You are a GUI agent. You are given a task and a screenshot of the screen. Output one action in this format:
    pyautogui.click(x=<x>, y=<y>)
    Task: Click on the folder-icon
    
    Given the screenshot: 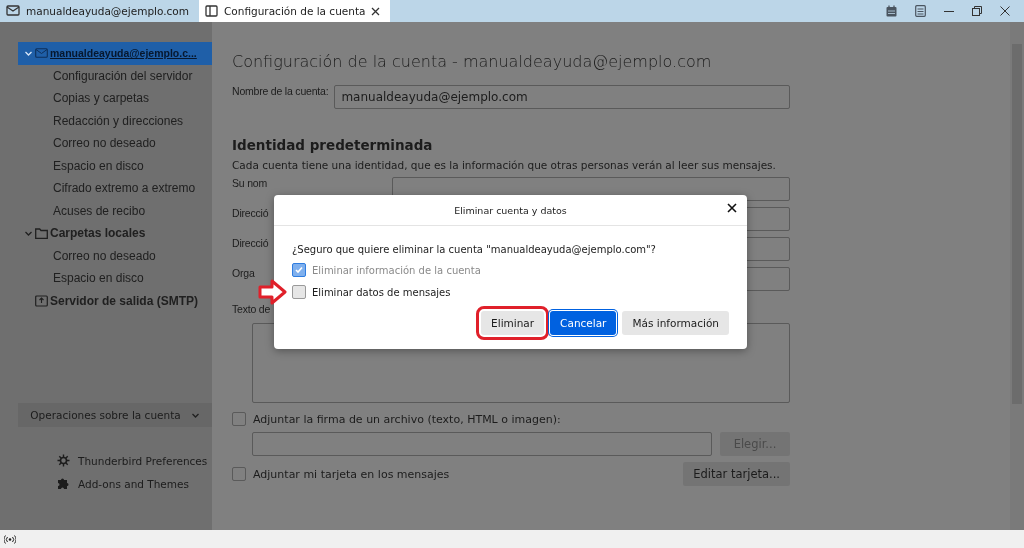 What is the action you would take?
    pyautogui.click(x=41, y=233)
    